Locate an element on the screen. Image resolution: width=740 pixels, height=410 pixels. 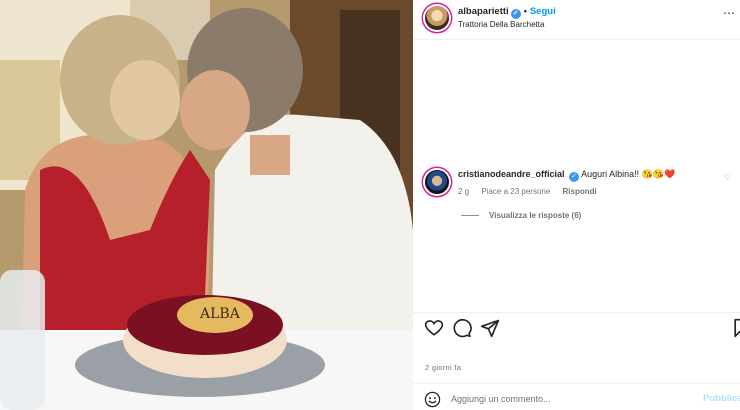
author-line: albaparietti ✓ • Segui is located at coordinates (507, 12).